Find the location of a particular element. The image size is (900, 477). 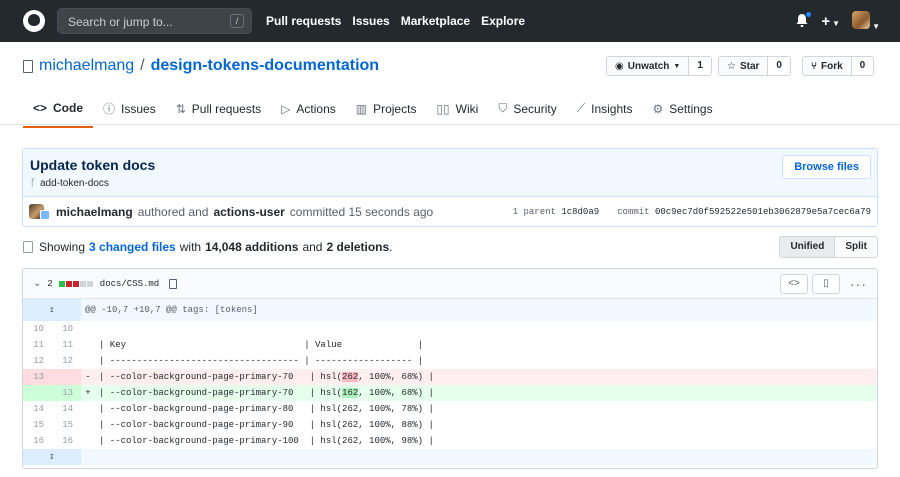

repo-name-link: design-tokens-documentation is located at coordinates (265, 66).